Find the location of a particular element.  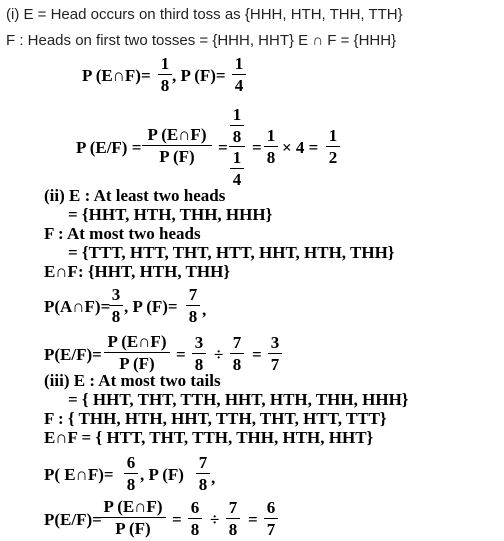

compound-top-fraction: 1 8 is located at coordinates (237, 125).